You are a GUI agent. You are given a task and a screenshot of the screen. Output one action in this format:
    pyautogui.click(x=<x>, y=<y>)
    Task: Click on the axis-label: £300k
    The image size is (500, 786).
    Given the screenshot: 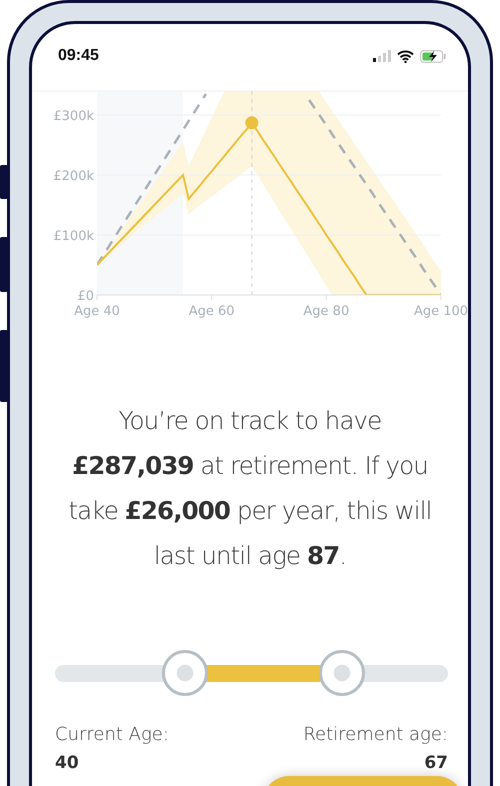 What is the action you would take?
    pyautogui.click(x=73, y=116)
    